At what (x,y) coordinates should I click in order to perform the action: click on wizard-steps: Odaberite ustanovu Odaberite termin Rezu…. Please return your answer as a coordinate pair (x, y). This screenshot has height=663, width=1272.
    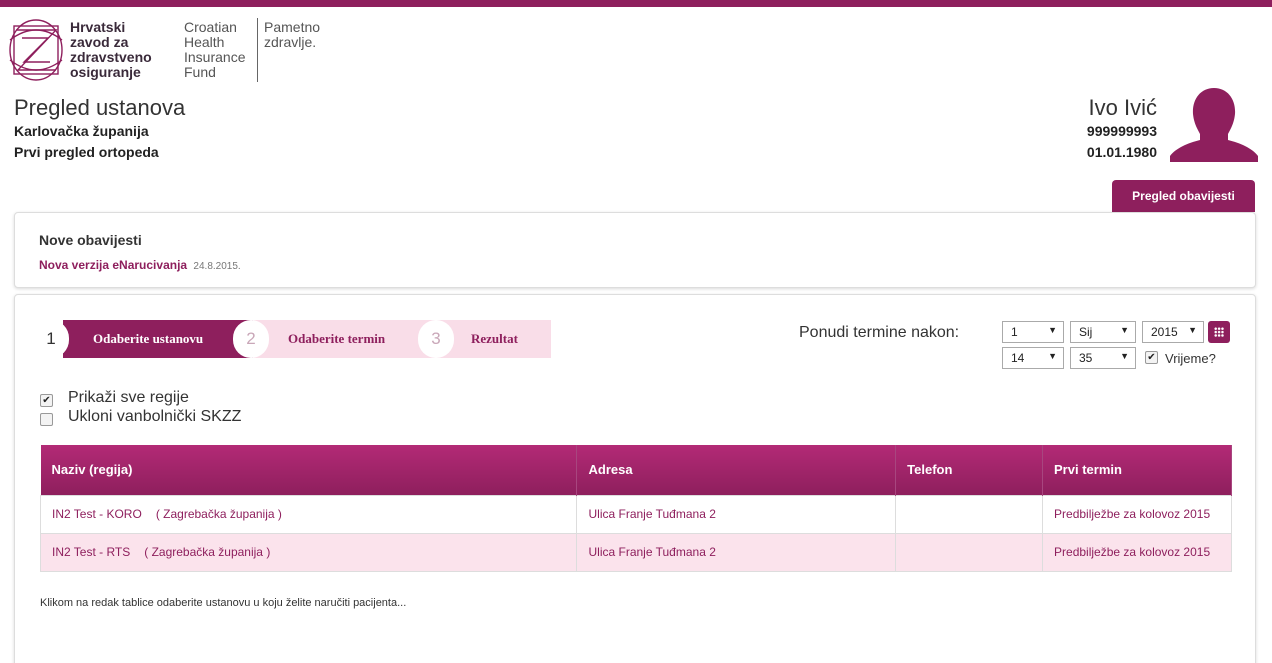
    Looking at the image, I should click on (292, 339).